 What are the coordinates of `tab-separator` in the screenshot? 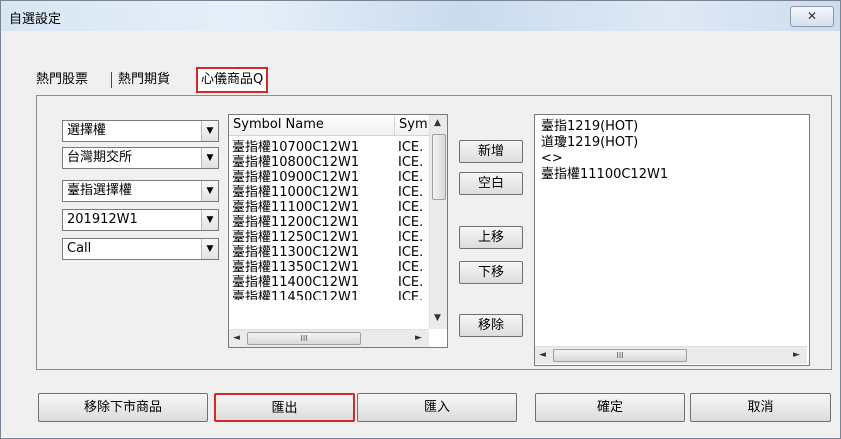 It's located at (111, 80).